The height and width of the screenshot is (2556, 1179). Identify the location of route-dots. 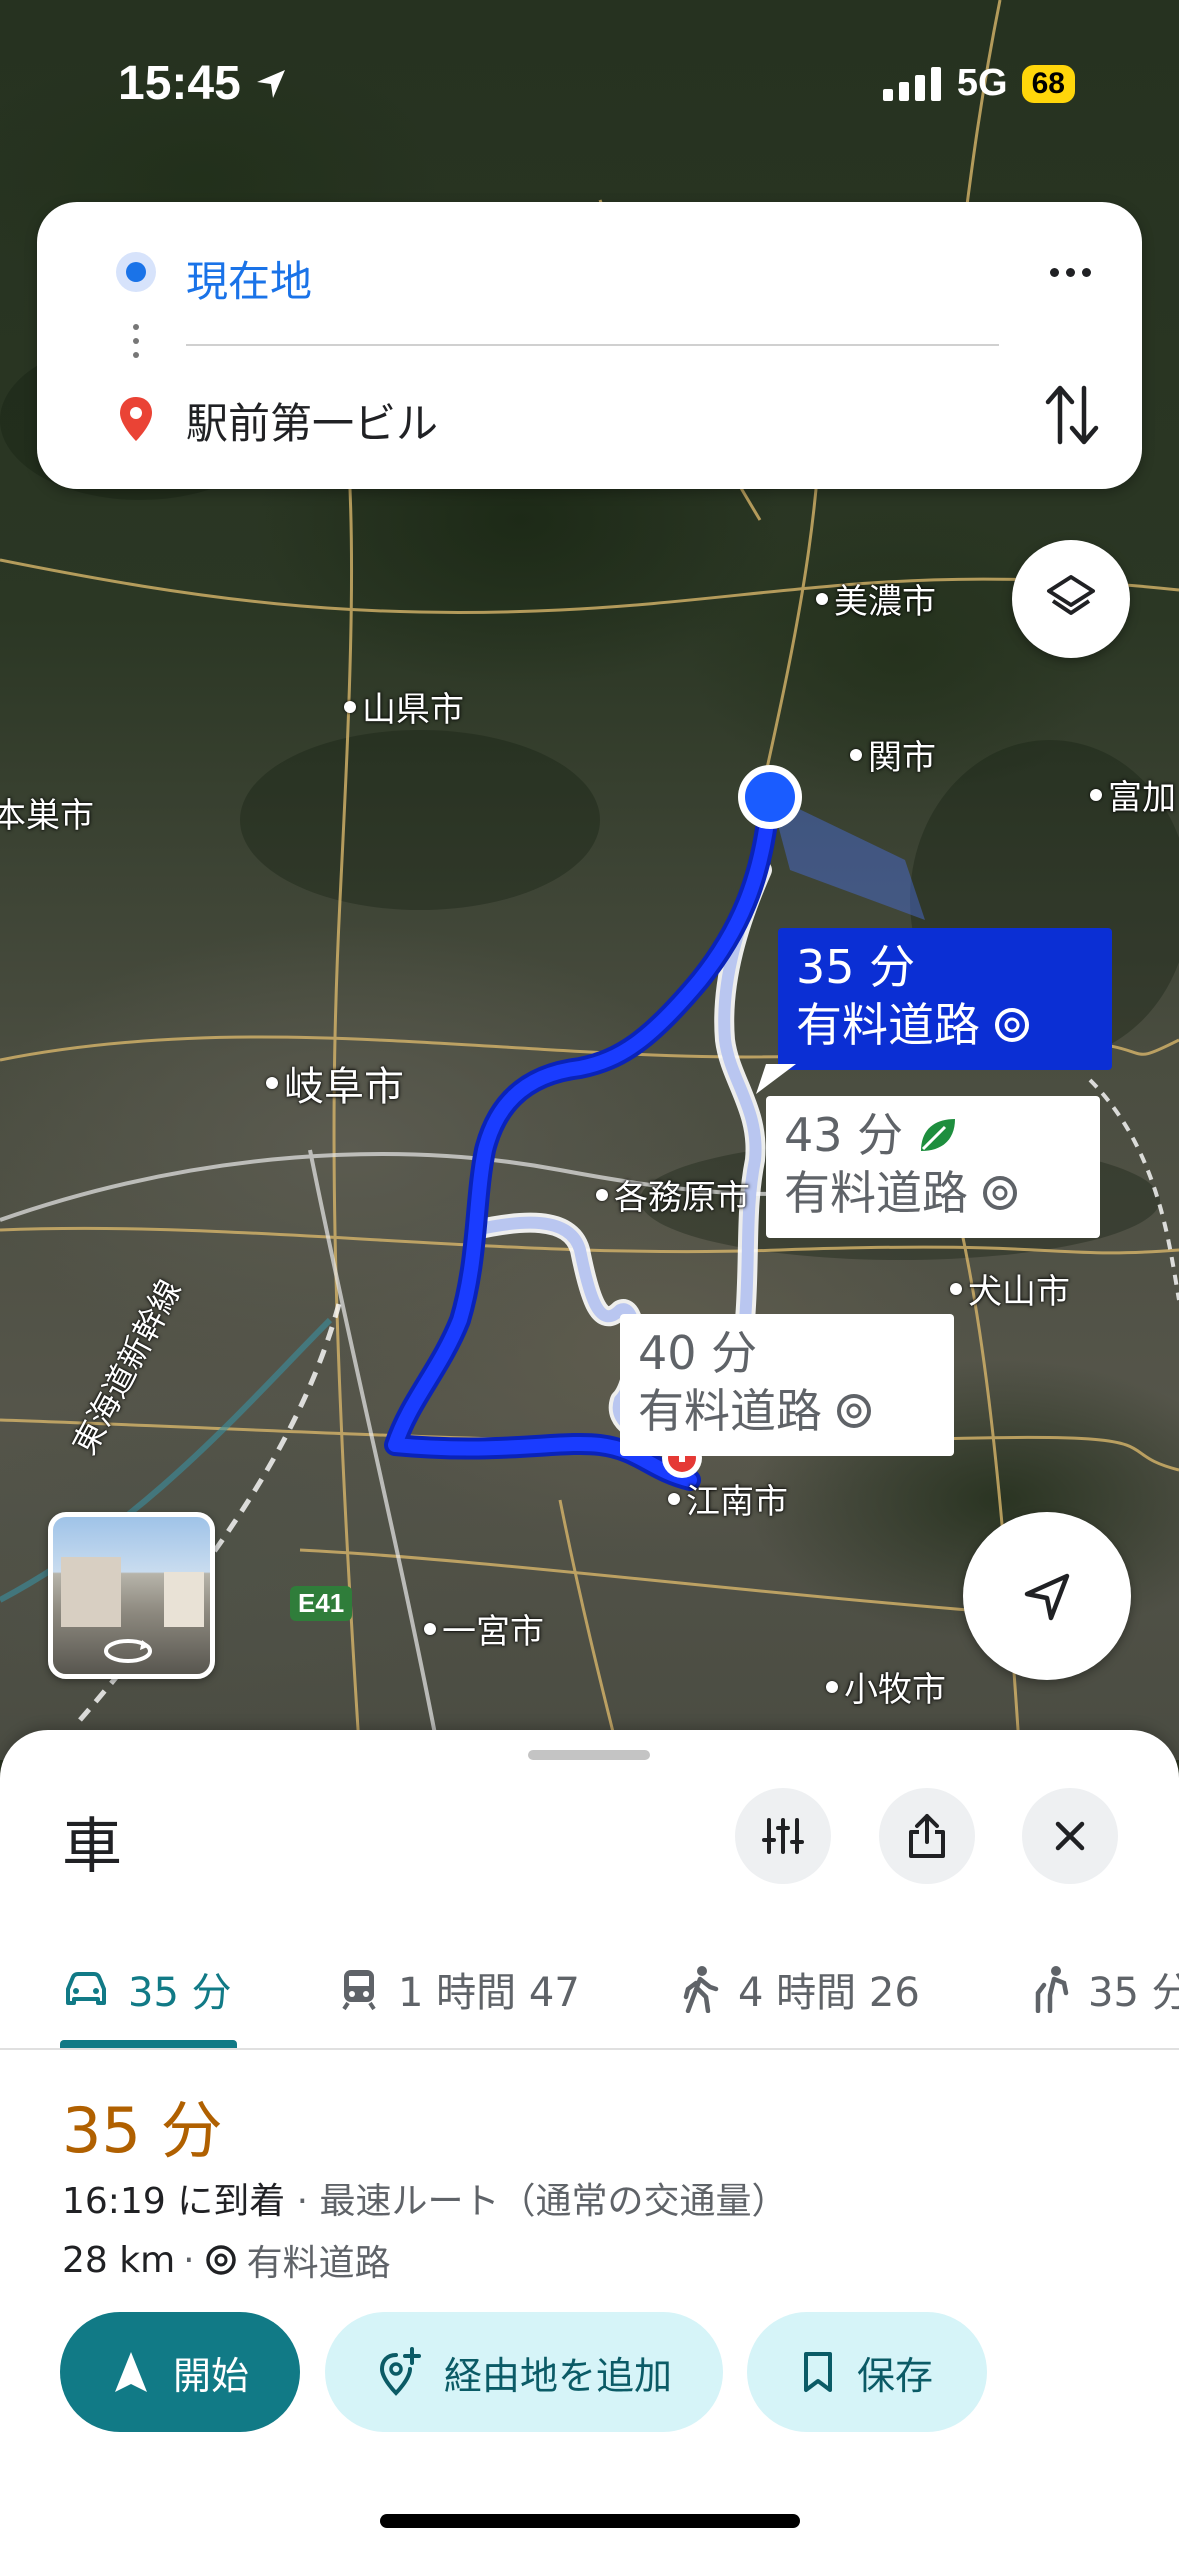
(136, 345).